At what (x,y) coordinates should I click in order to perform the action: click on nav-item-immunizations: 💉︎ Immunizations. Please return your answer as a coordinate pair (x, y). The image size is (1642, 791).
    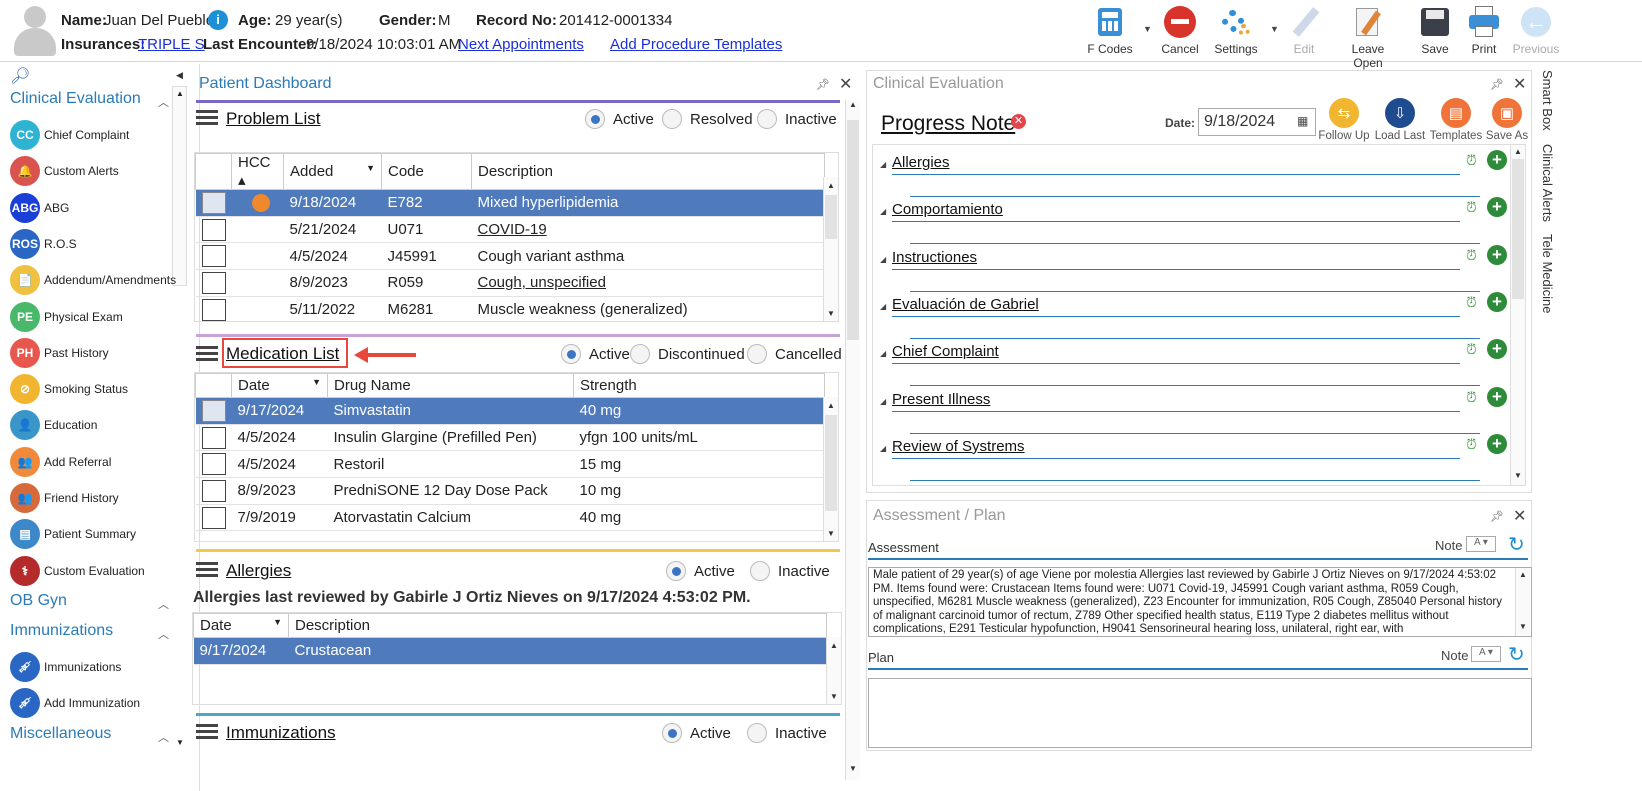
    Looking at the image, I should click on (65, 667).